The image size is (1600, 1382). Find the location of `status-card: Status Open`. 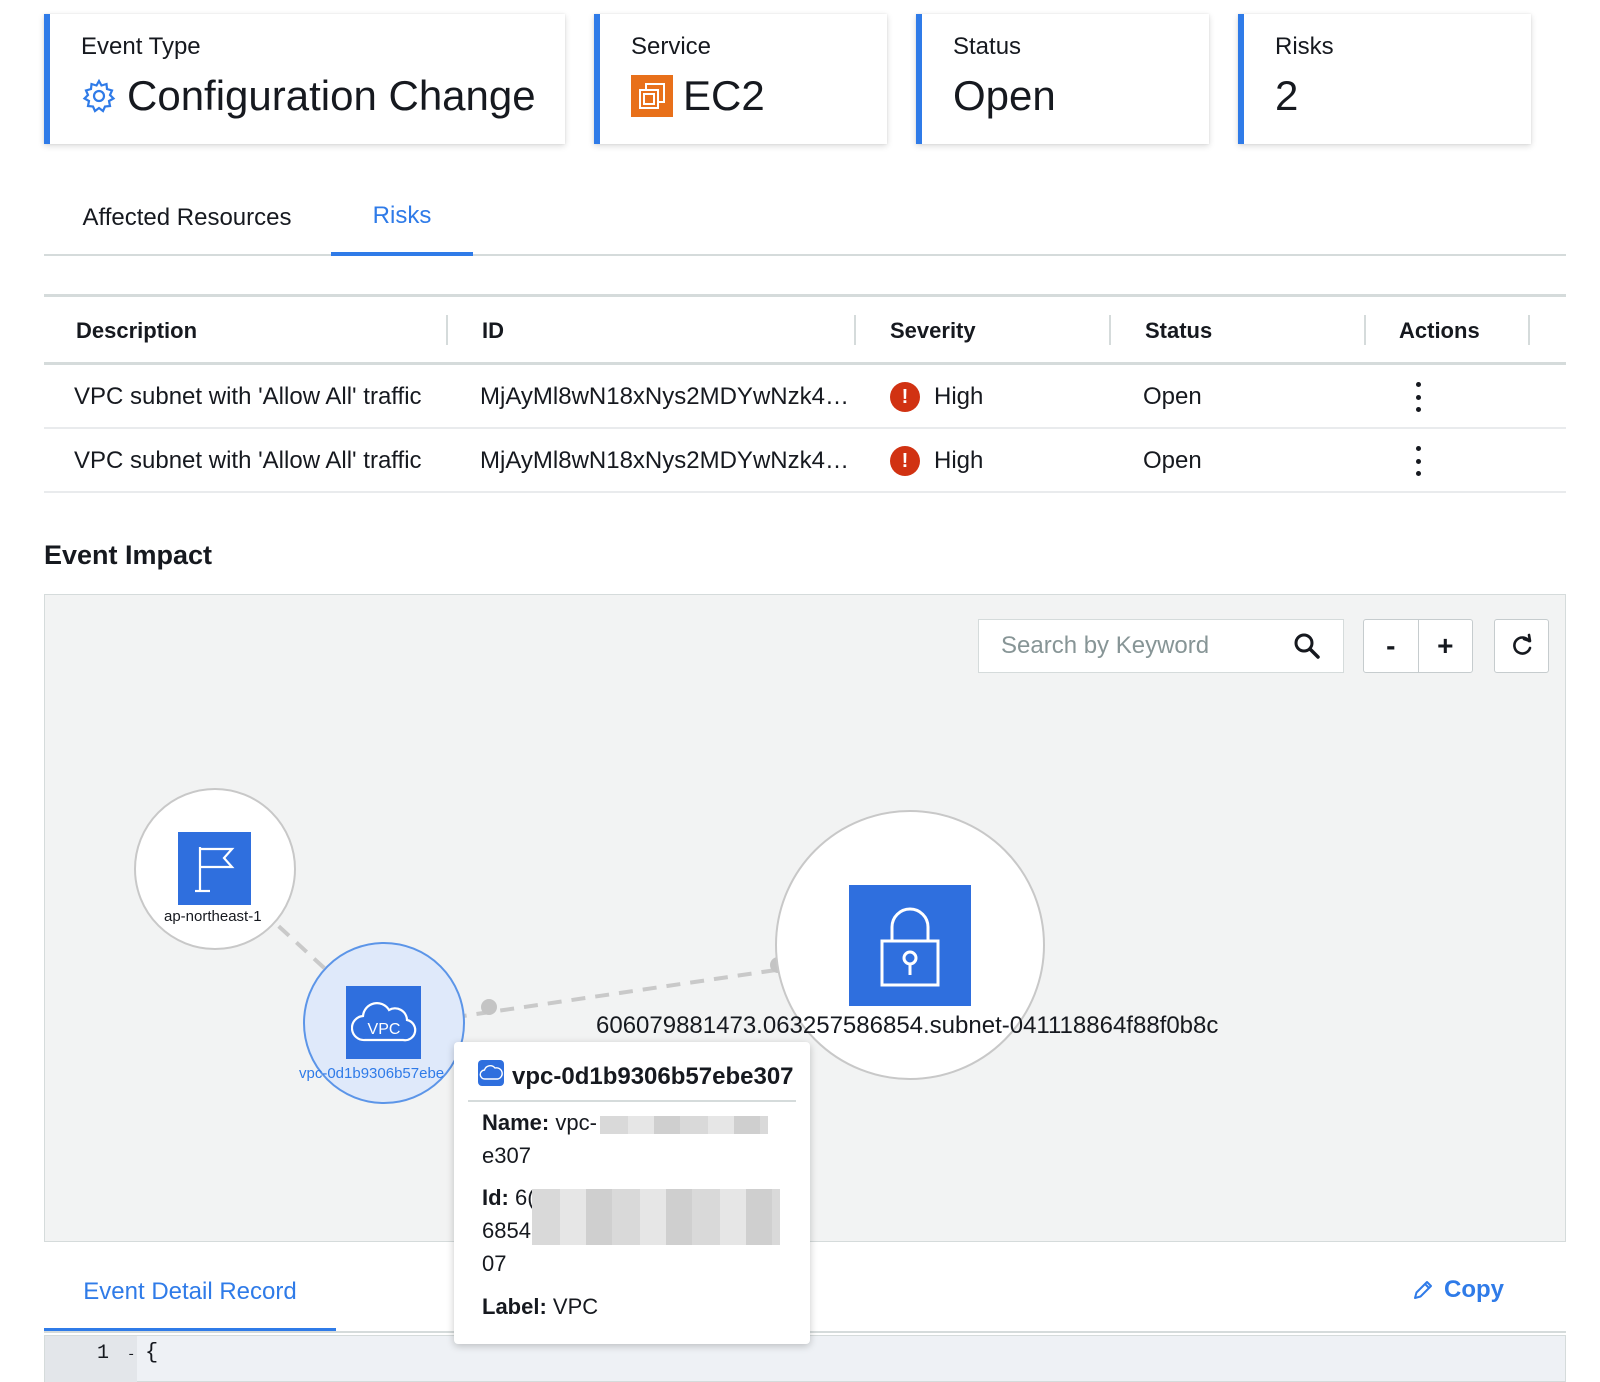

status-card: Status Open is located at coordinates (1062, 79).